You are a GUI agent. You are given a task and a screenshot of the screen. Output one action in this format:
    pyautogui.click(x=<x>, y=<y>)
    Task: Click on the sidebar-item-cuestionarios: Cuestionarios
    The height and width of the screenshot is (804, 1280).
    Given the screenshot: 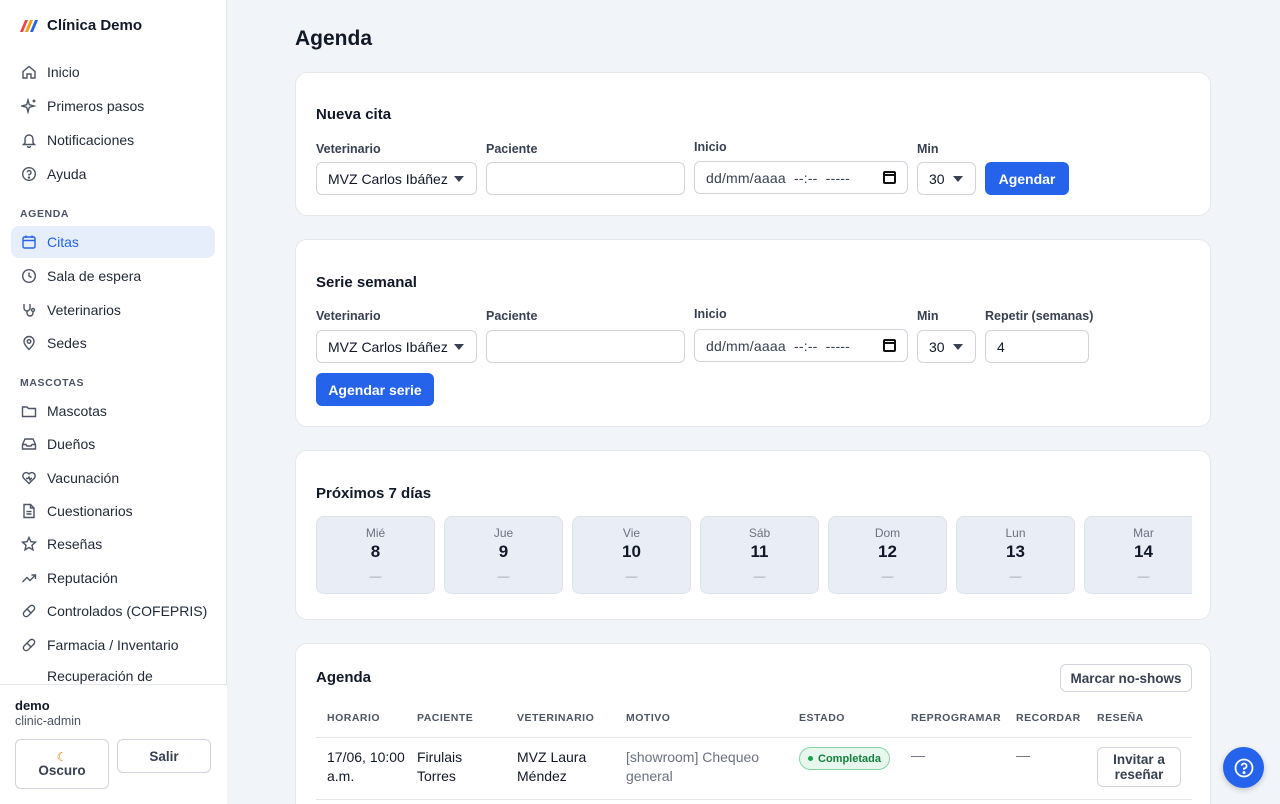 What is the action you would take?
    pyautogui.click(x=113, y=511)
    